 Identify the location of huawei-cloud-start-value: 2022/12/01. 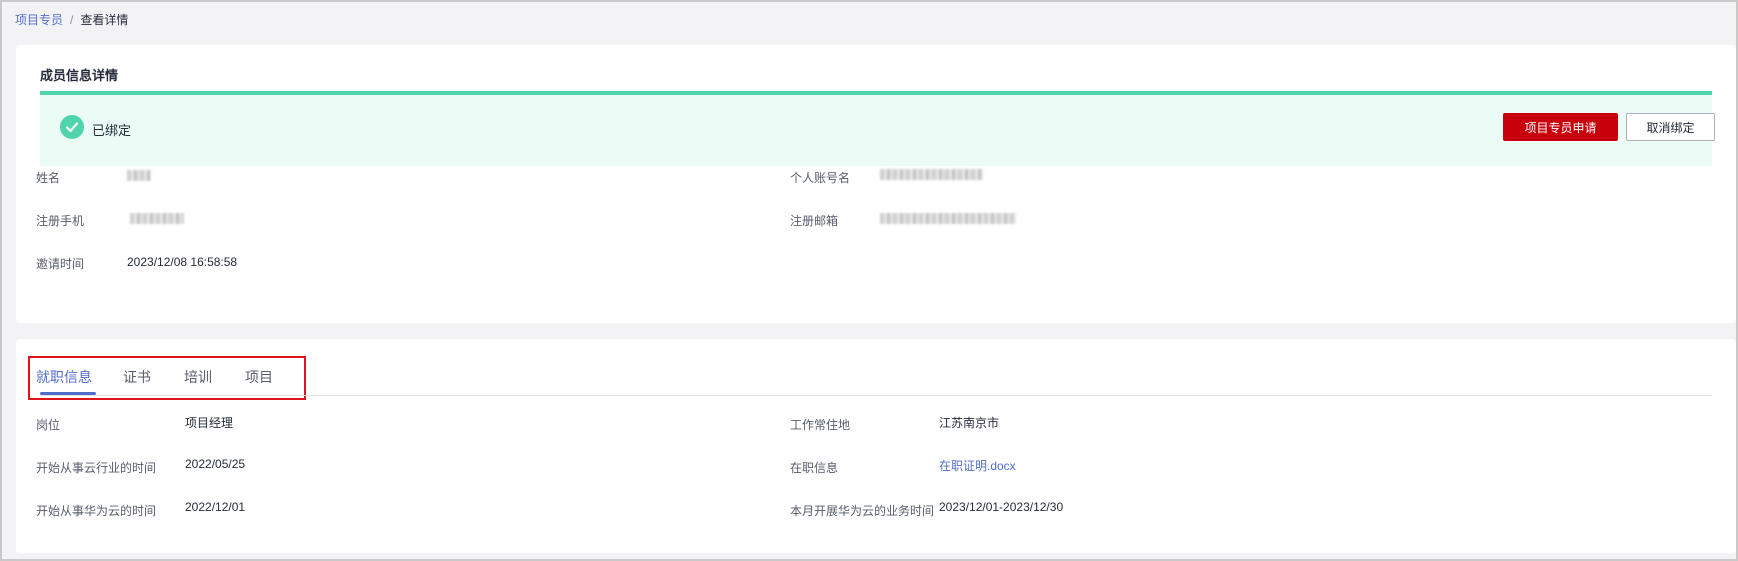
(215, 507).